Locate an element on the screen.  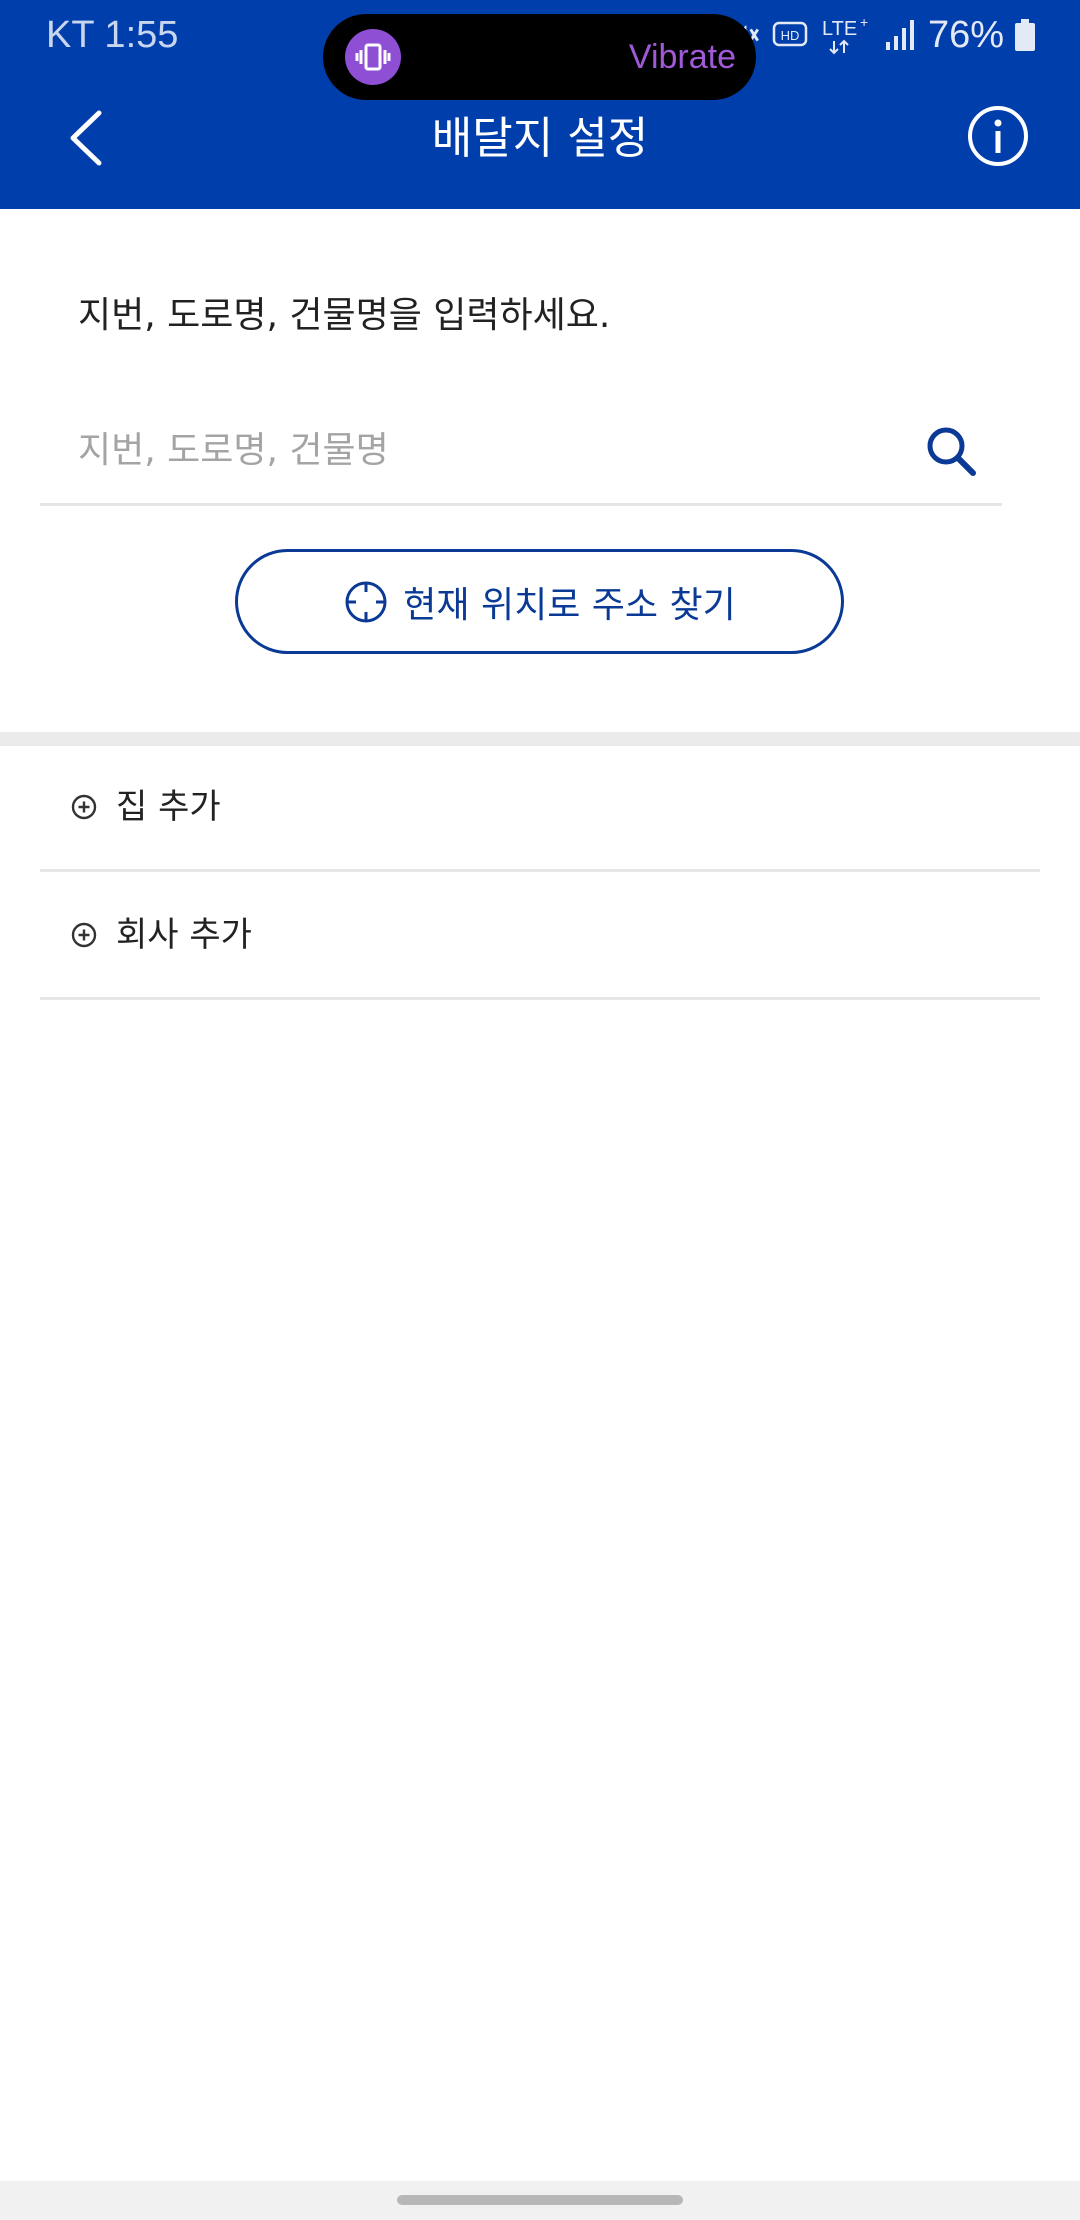
info-button is located at coordinates (998, 136).